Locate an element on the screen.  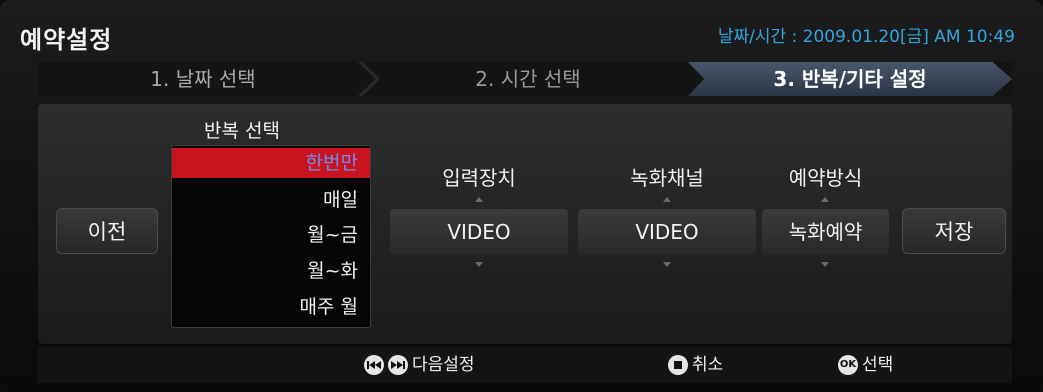
datetime-display: 날짜/시간 : 2009.01.20[금] AM 10:49 is located at coordinates (866, 37).